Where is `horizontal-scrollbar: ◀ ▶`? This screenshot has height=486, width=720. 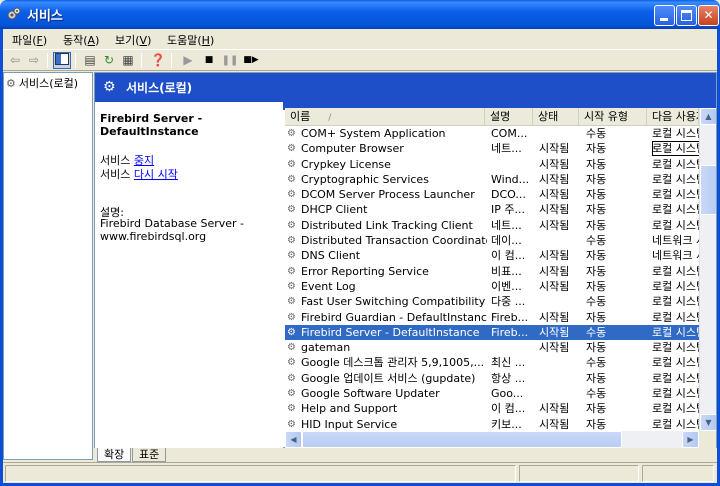 horizontal-scrollbar: ◀ ▶ is located at coordinates (492, 439).